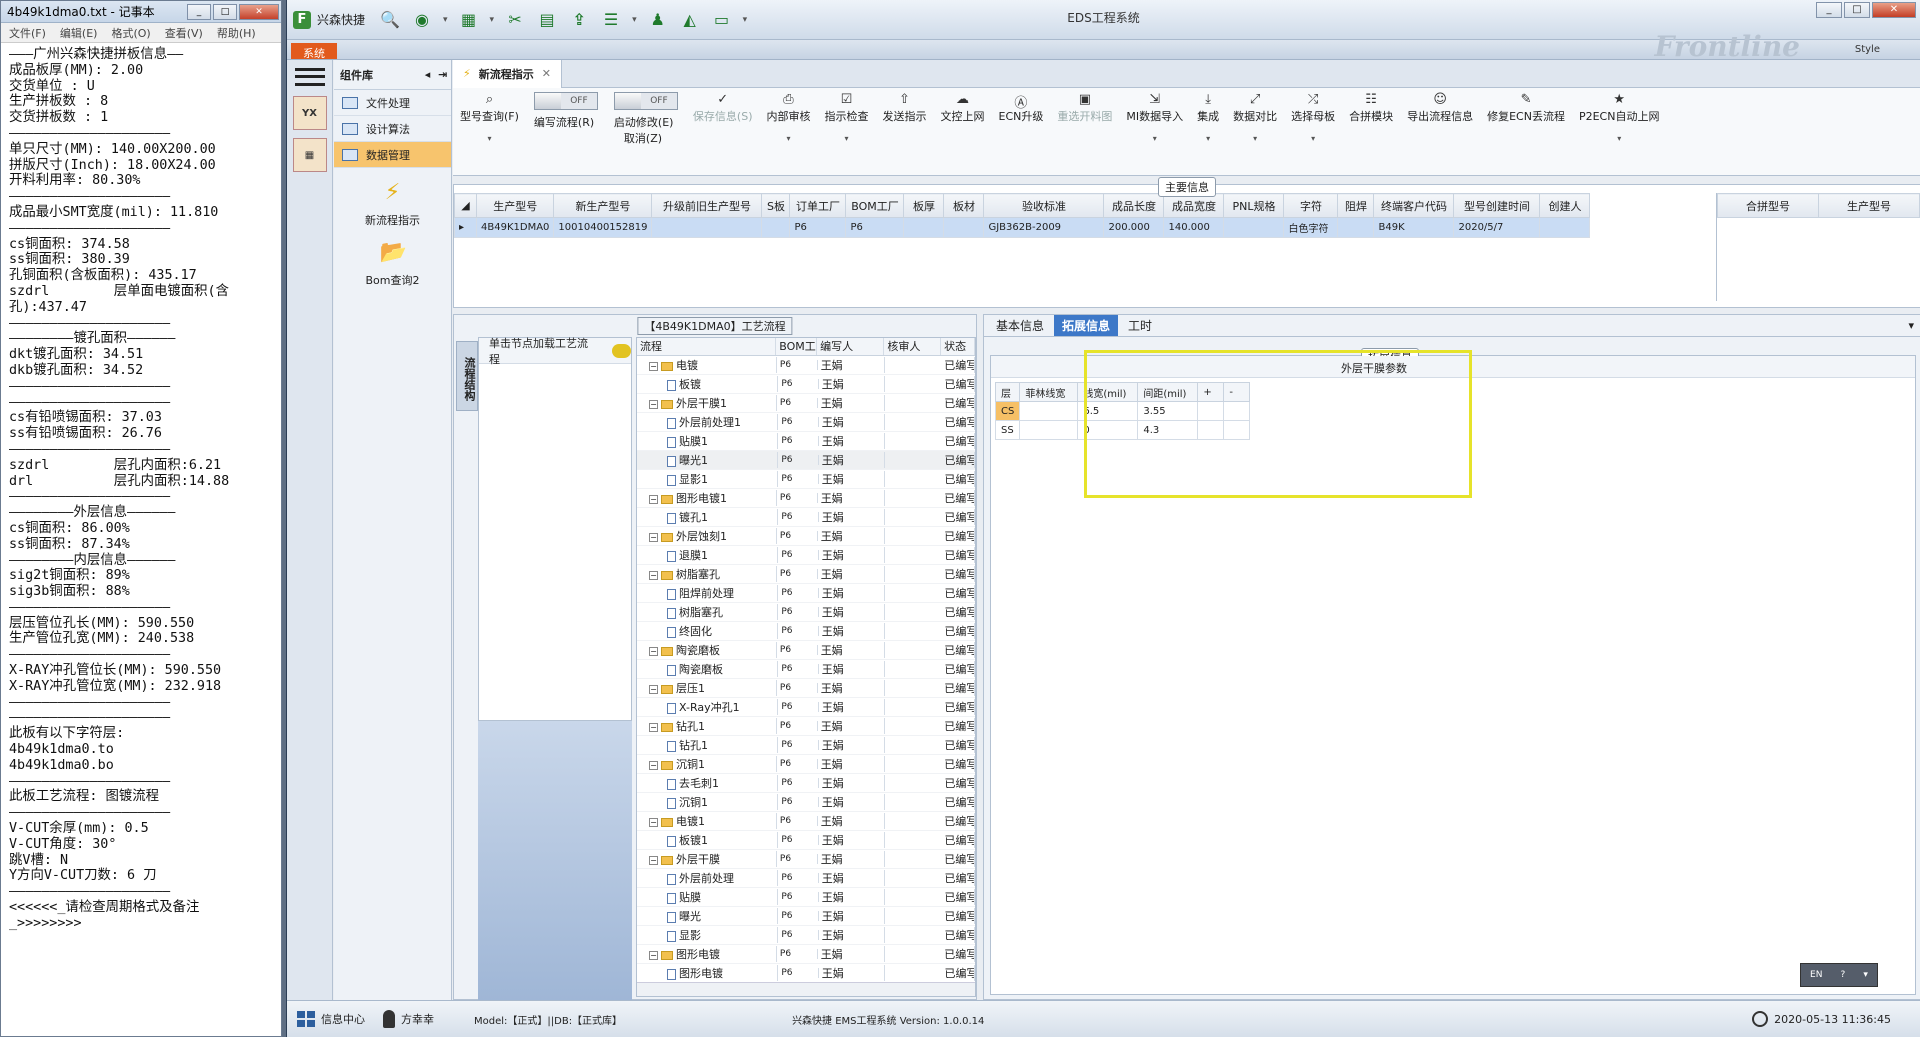 This screenshot has width=1920, height=1037. I want to click on tab-work-hours: 工时, so click(1140, 325).